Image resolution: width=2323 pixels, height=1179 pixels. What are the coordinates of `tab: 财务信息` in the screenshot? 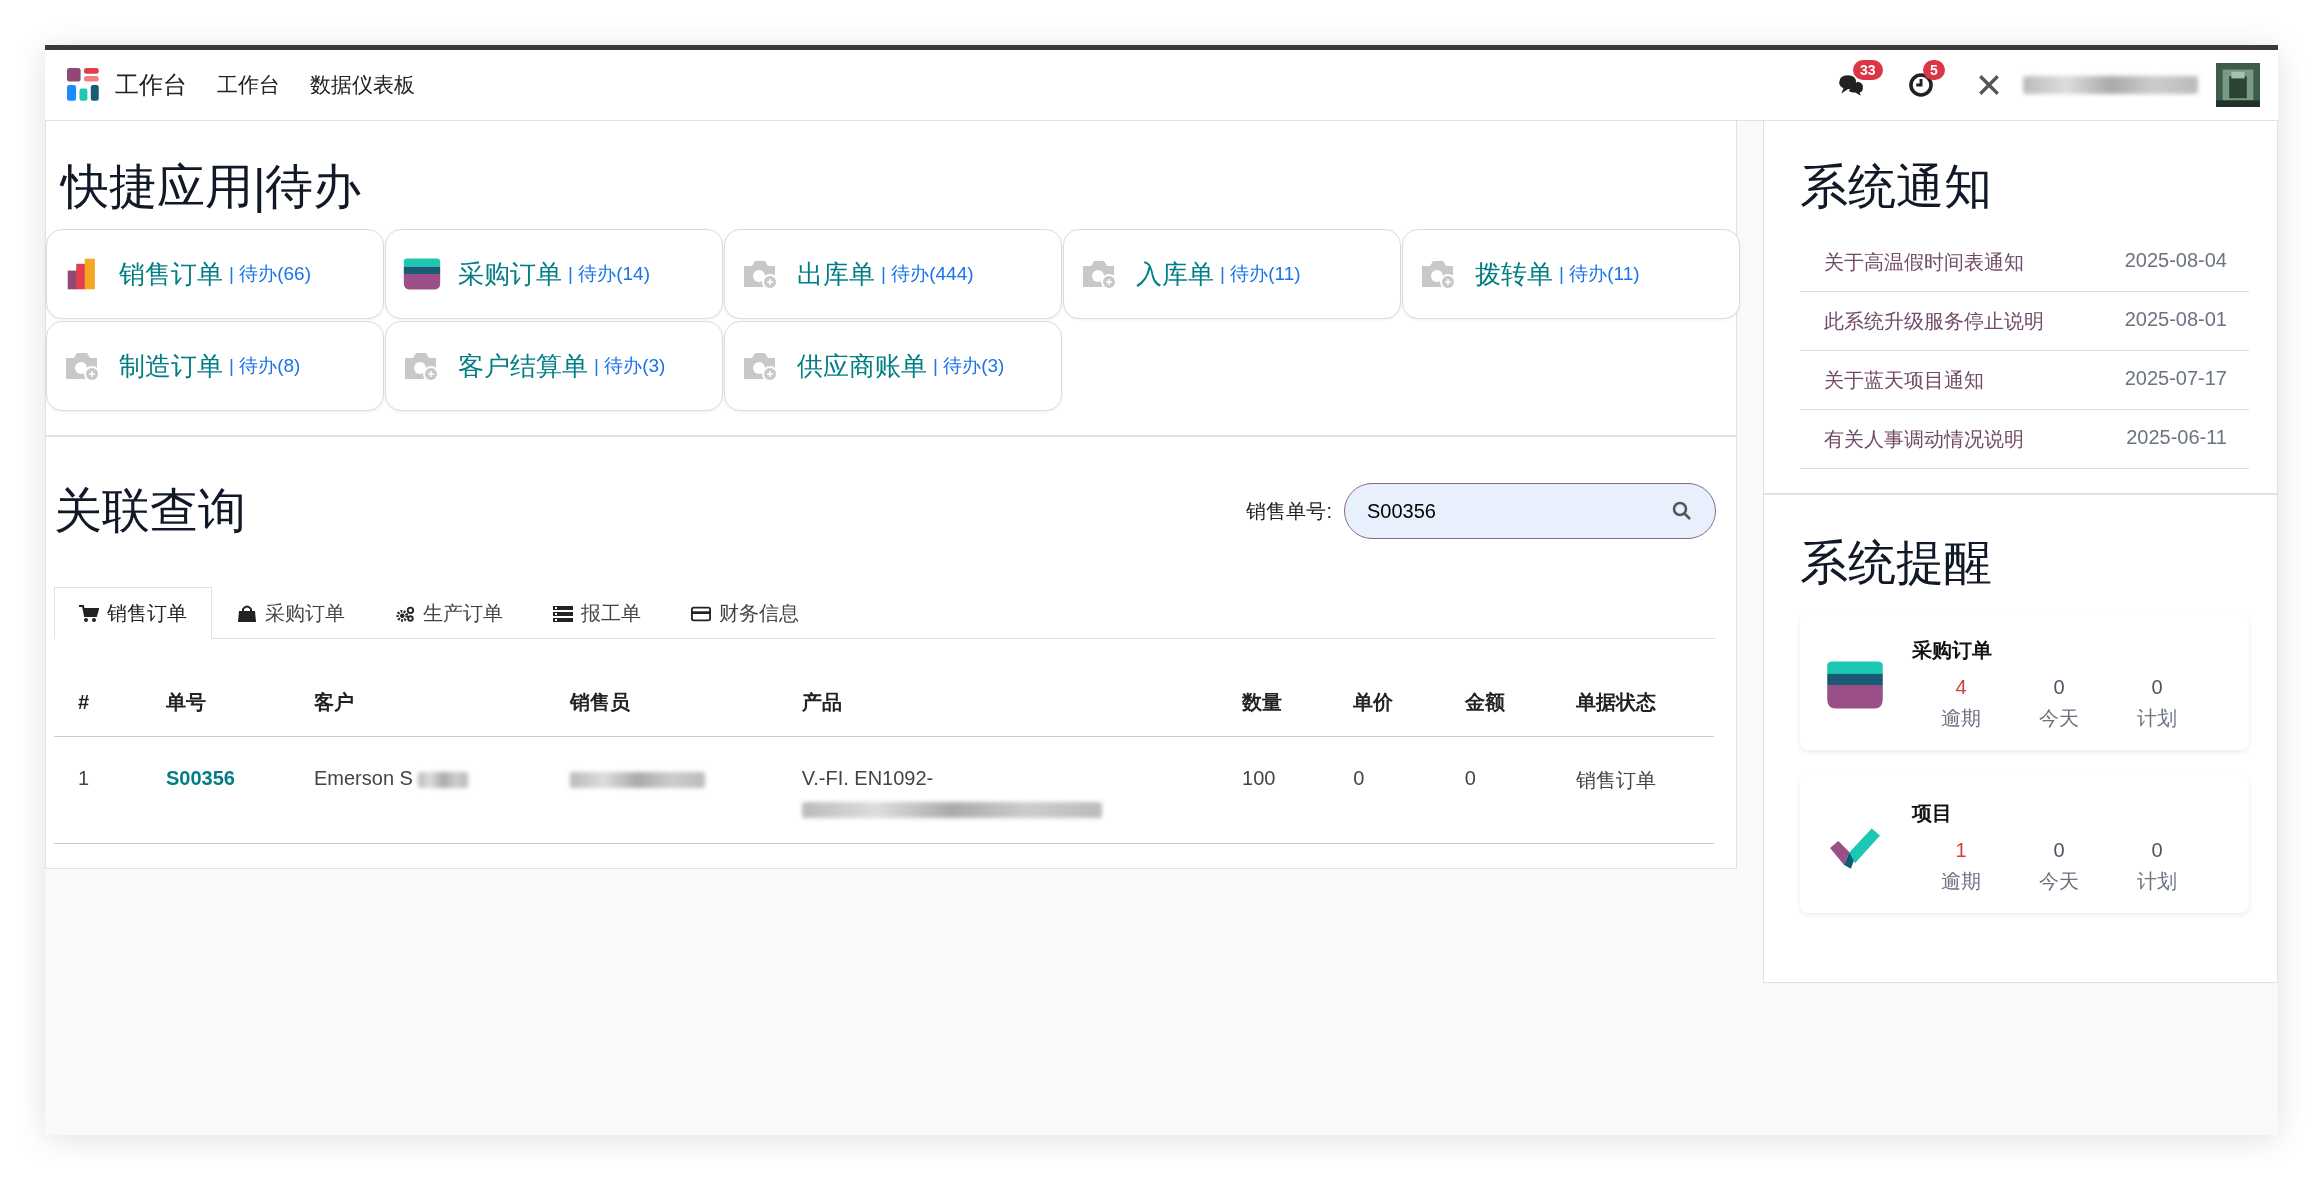 It's located at (745, 613).